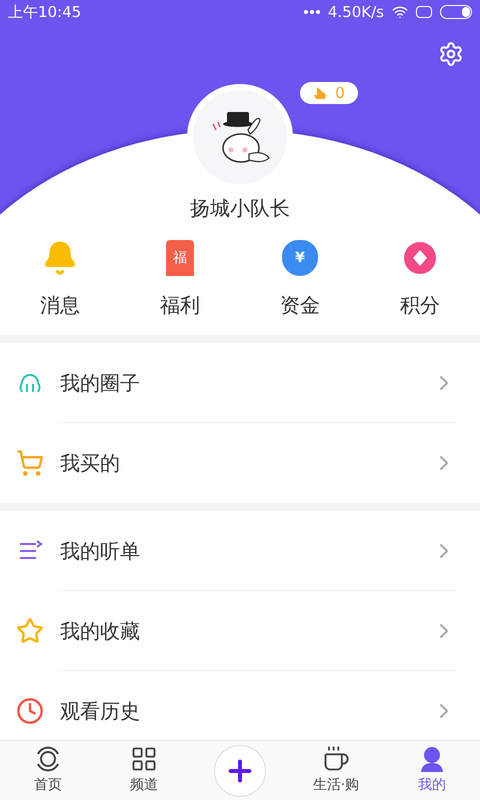 Image resolution: width=480 pixels, height=800 pixels. Describe the element at coordinates (356, 12) in the screenshot. I see `network-speed: 4.50K/s` at that location.